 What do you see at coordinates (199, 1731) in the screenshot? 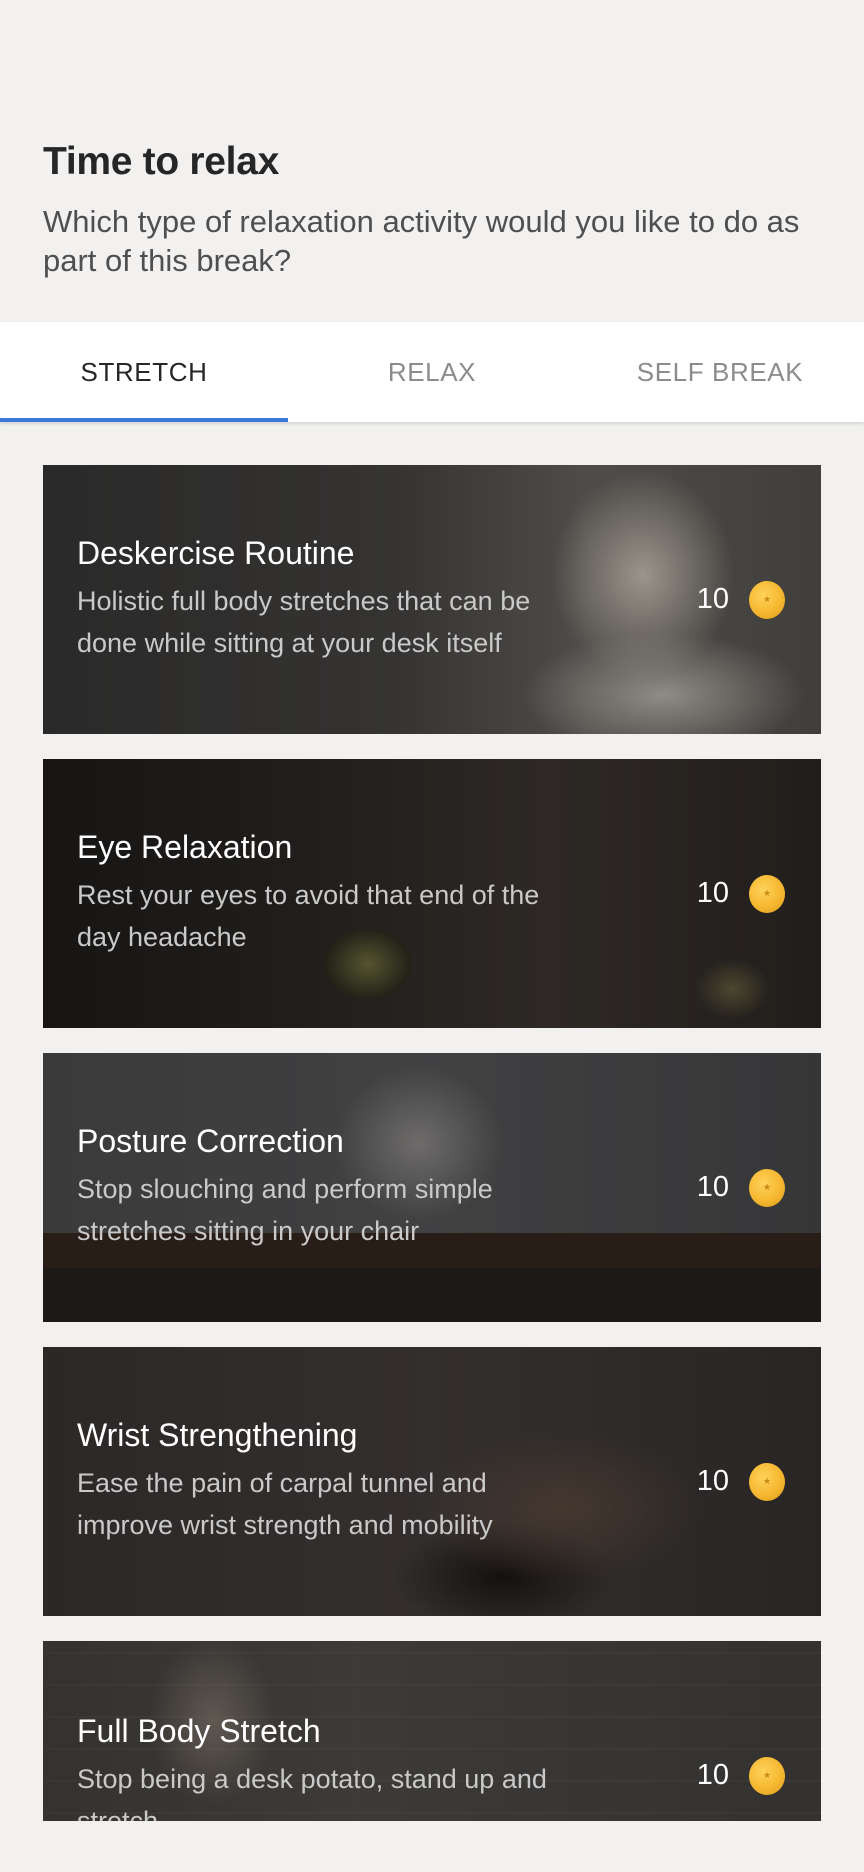
I see `activity-title: Full Body Stretch` at bounding box center [199, 1731].